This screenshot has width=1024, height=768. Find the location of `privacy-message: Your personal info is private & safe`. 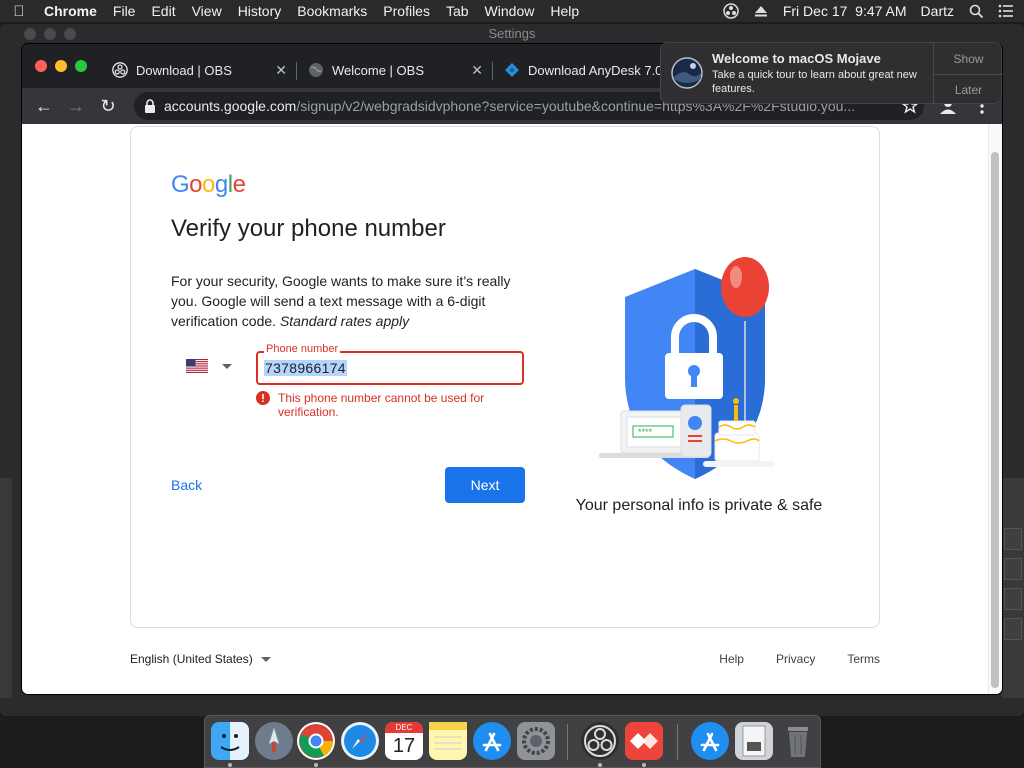

privacy-message: Your personal info is private & safe is located at coordinates (699, 505).